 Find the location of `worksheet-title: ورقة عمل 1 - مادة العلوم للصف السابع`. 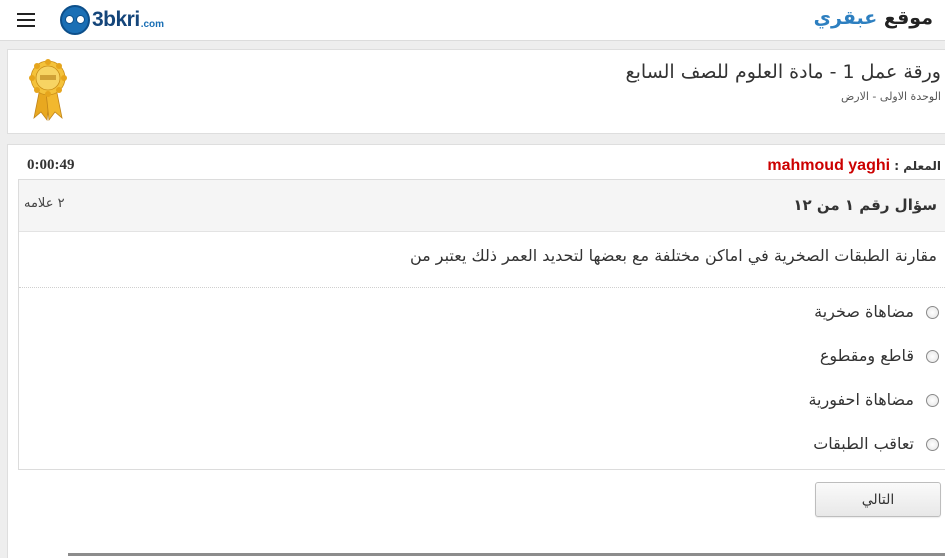

worksheet-title: ورقة عمل 1 - مادة العلوم للصف السابع is located at coordinates (783, 72).